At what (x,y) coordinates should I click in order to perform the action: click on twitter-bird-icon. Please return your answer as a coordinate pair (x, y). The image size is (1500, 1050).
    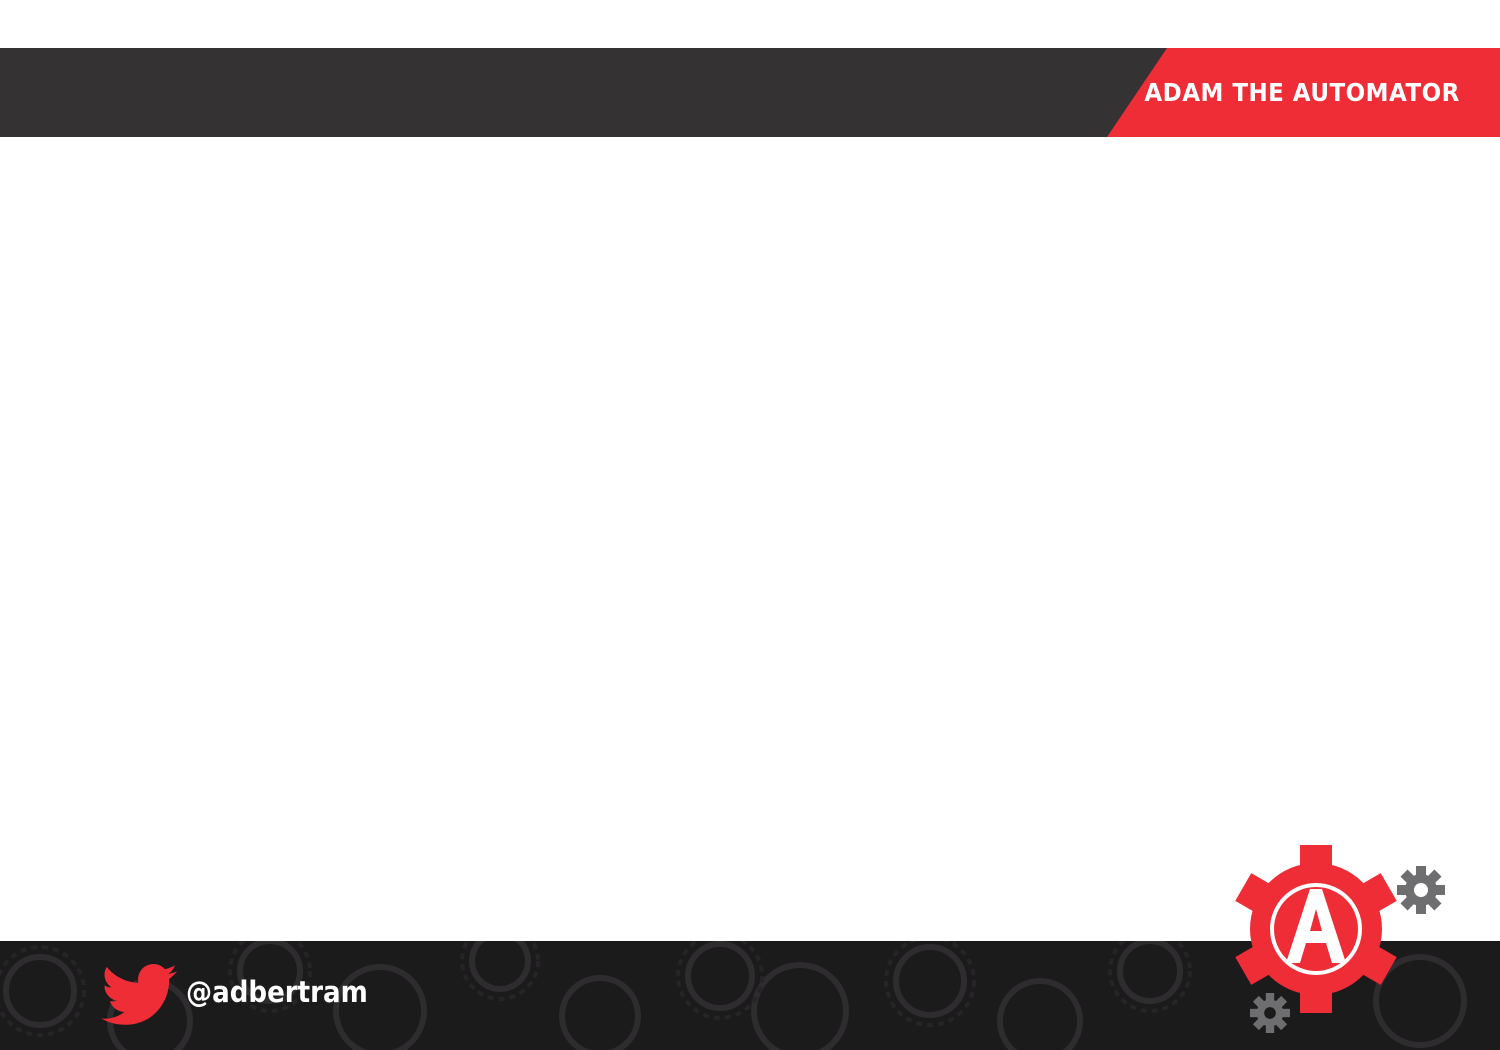
    Looking at the image, I should click on (140, 996).